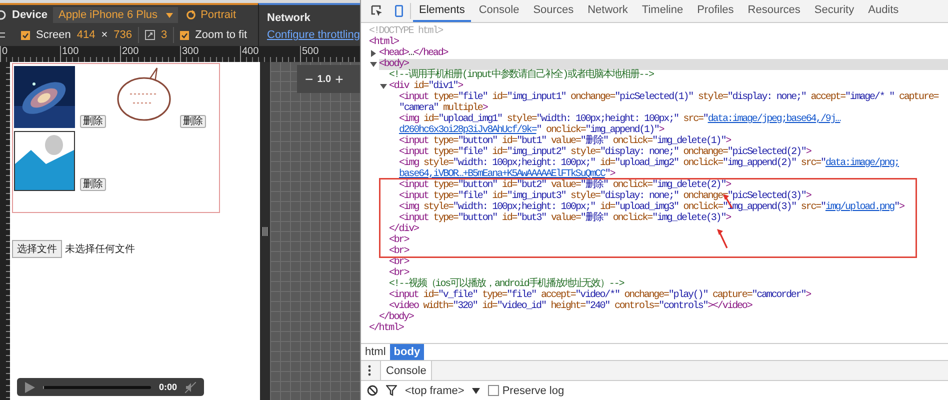 This screenshot has width=948, height=400. I want to click on orientation-button: Portrait, so click(211, 15).